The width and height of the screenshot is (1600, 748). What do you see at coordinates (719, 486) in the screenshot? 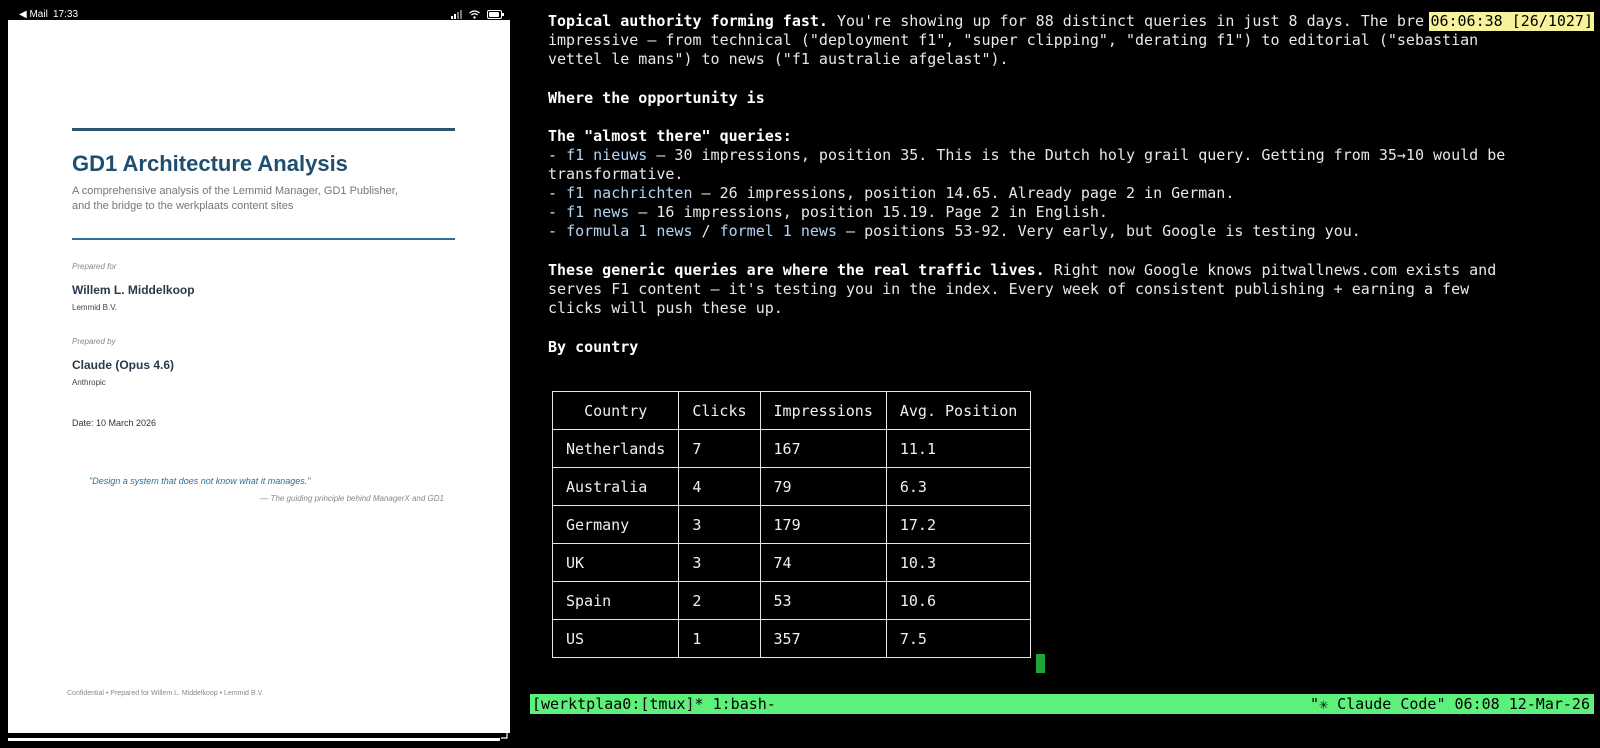
I see `table-cell: 4` at bounding box center [719, 486].